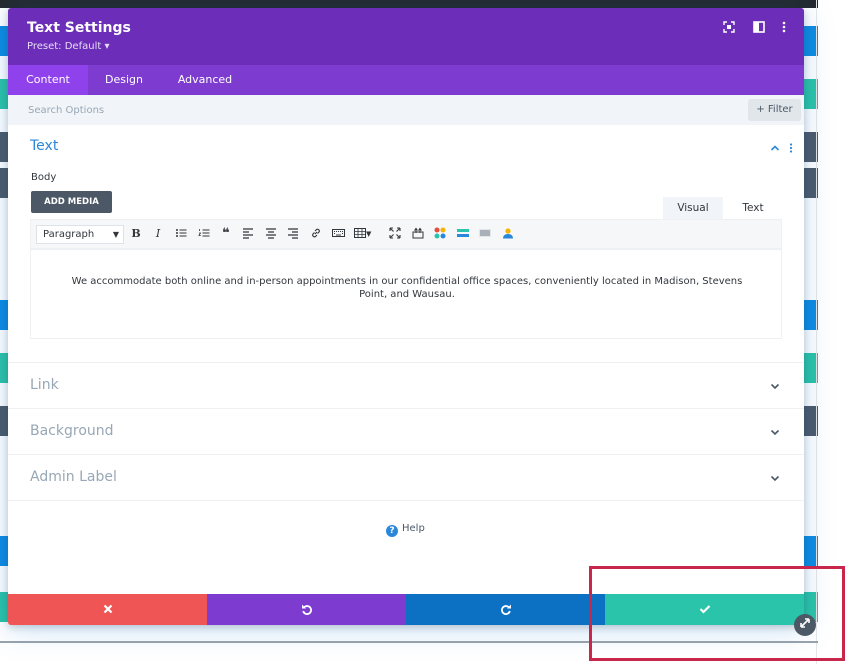 This screenshot has width=848, height=664. What do you see at coordinates (204, 234) in the screenshot?
I see `numbered-list-icon` at bounding box center [204, 234].